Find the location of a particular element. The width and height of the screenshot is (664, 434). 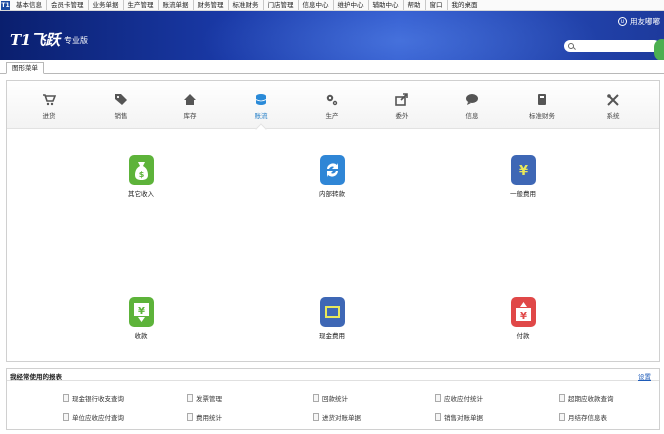

menu-assist: 辅助中心 is located at coordinates (386, 5).